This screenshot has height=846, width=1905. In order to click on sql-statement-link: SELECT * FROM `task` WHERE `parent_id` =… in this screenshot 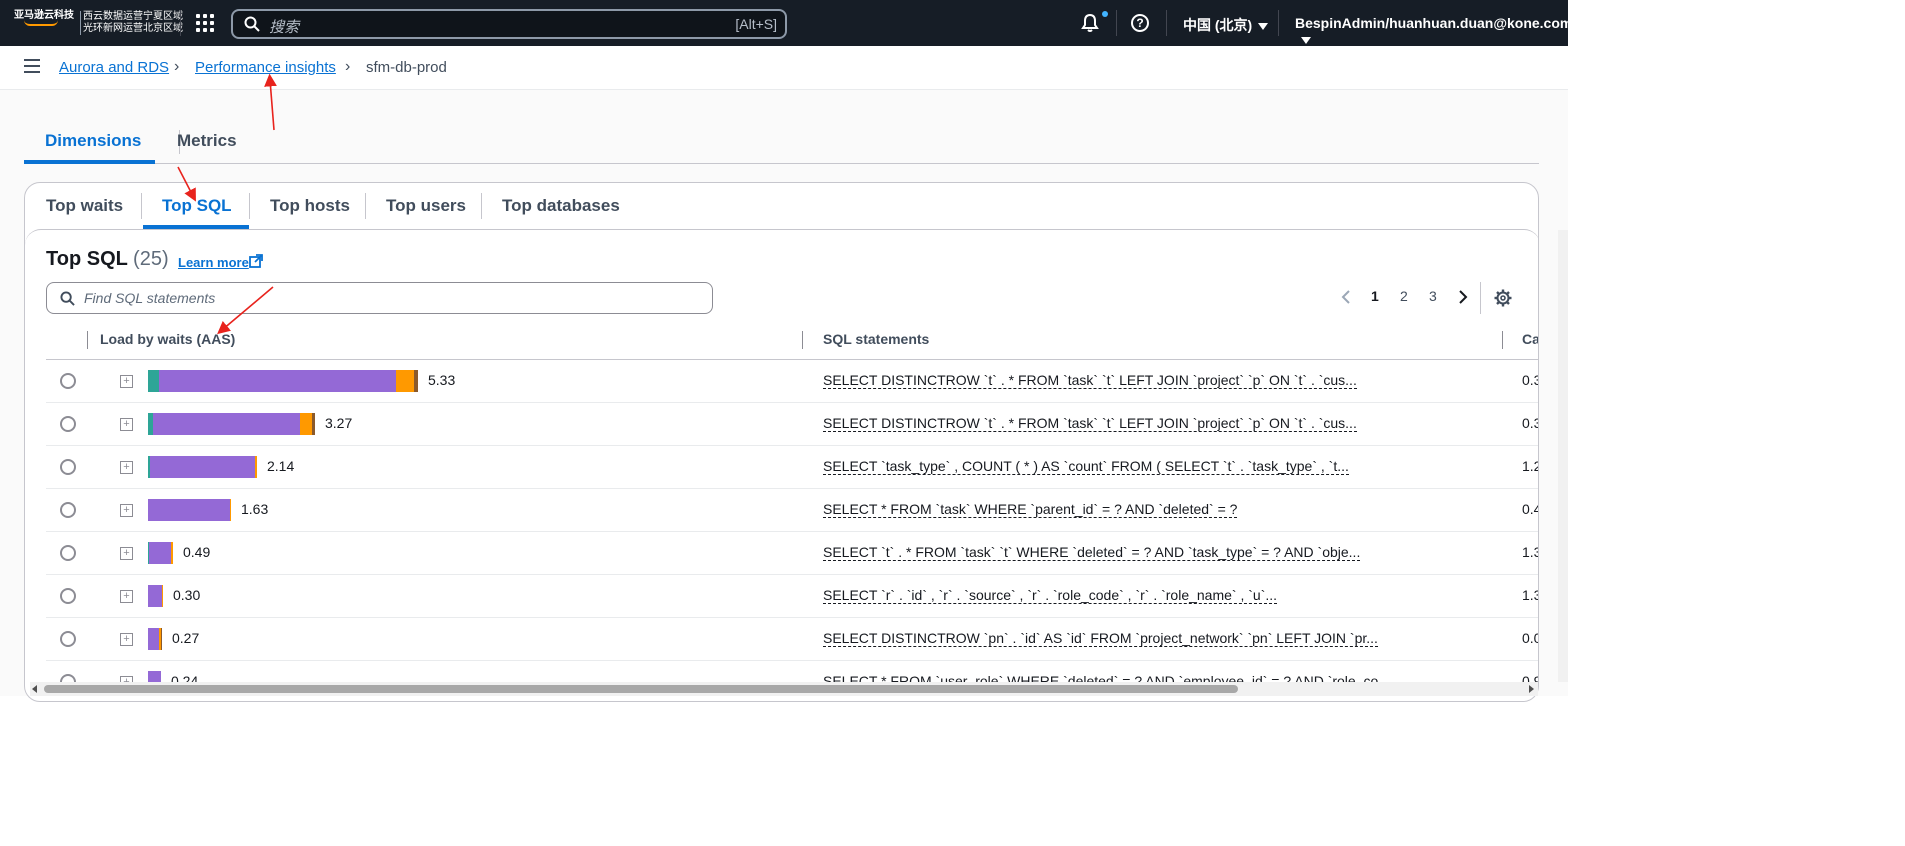, I will do `click(1030, 509)`.